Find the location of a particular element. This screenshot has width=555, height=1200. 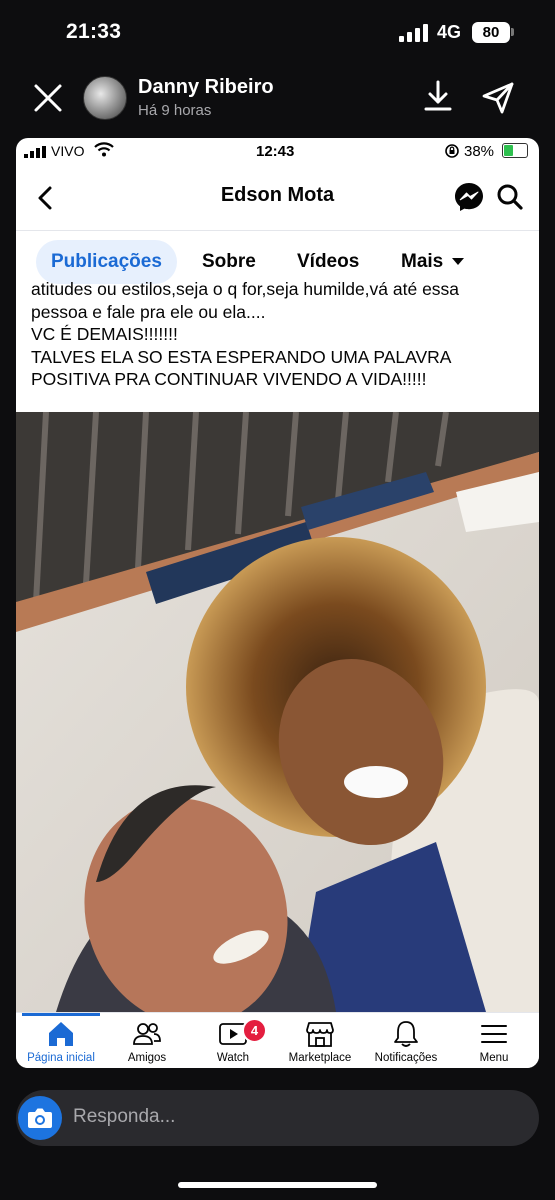

post-line: TALVES ELA SO ESTA ESPERANDO UMA PALAVRA is located at coordinates (241, 356).